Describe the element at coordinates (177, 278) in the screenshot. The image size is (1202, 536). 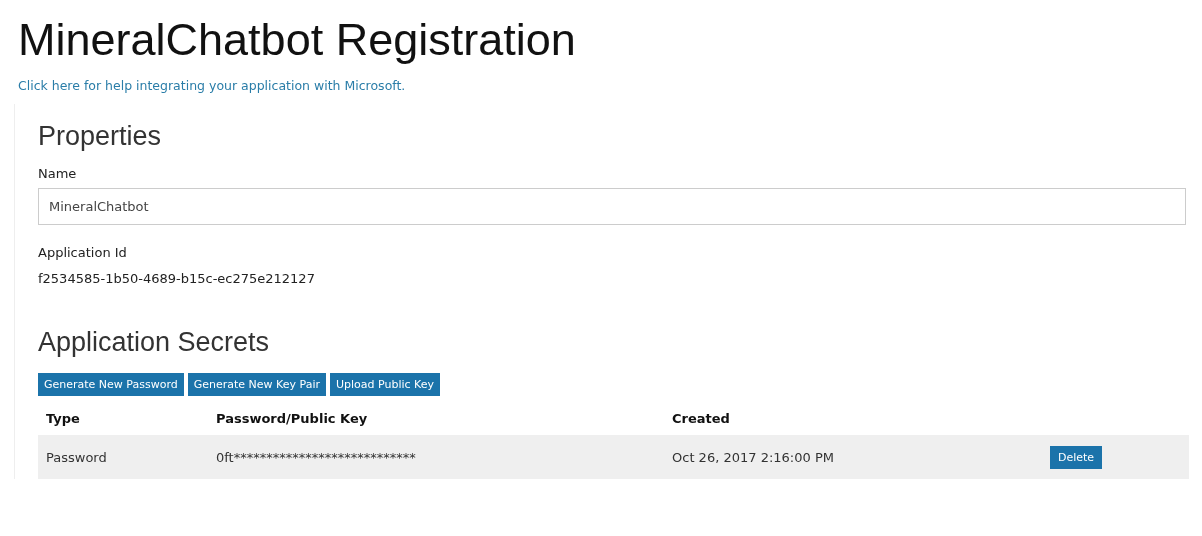
I see `application-id: f2534585-1b50-4689-b15c-ec275e212127` at that location.